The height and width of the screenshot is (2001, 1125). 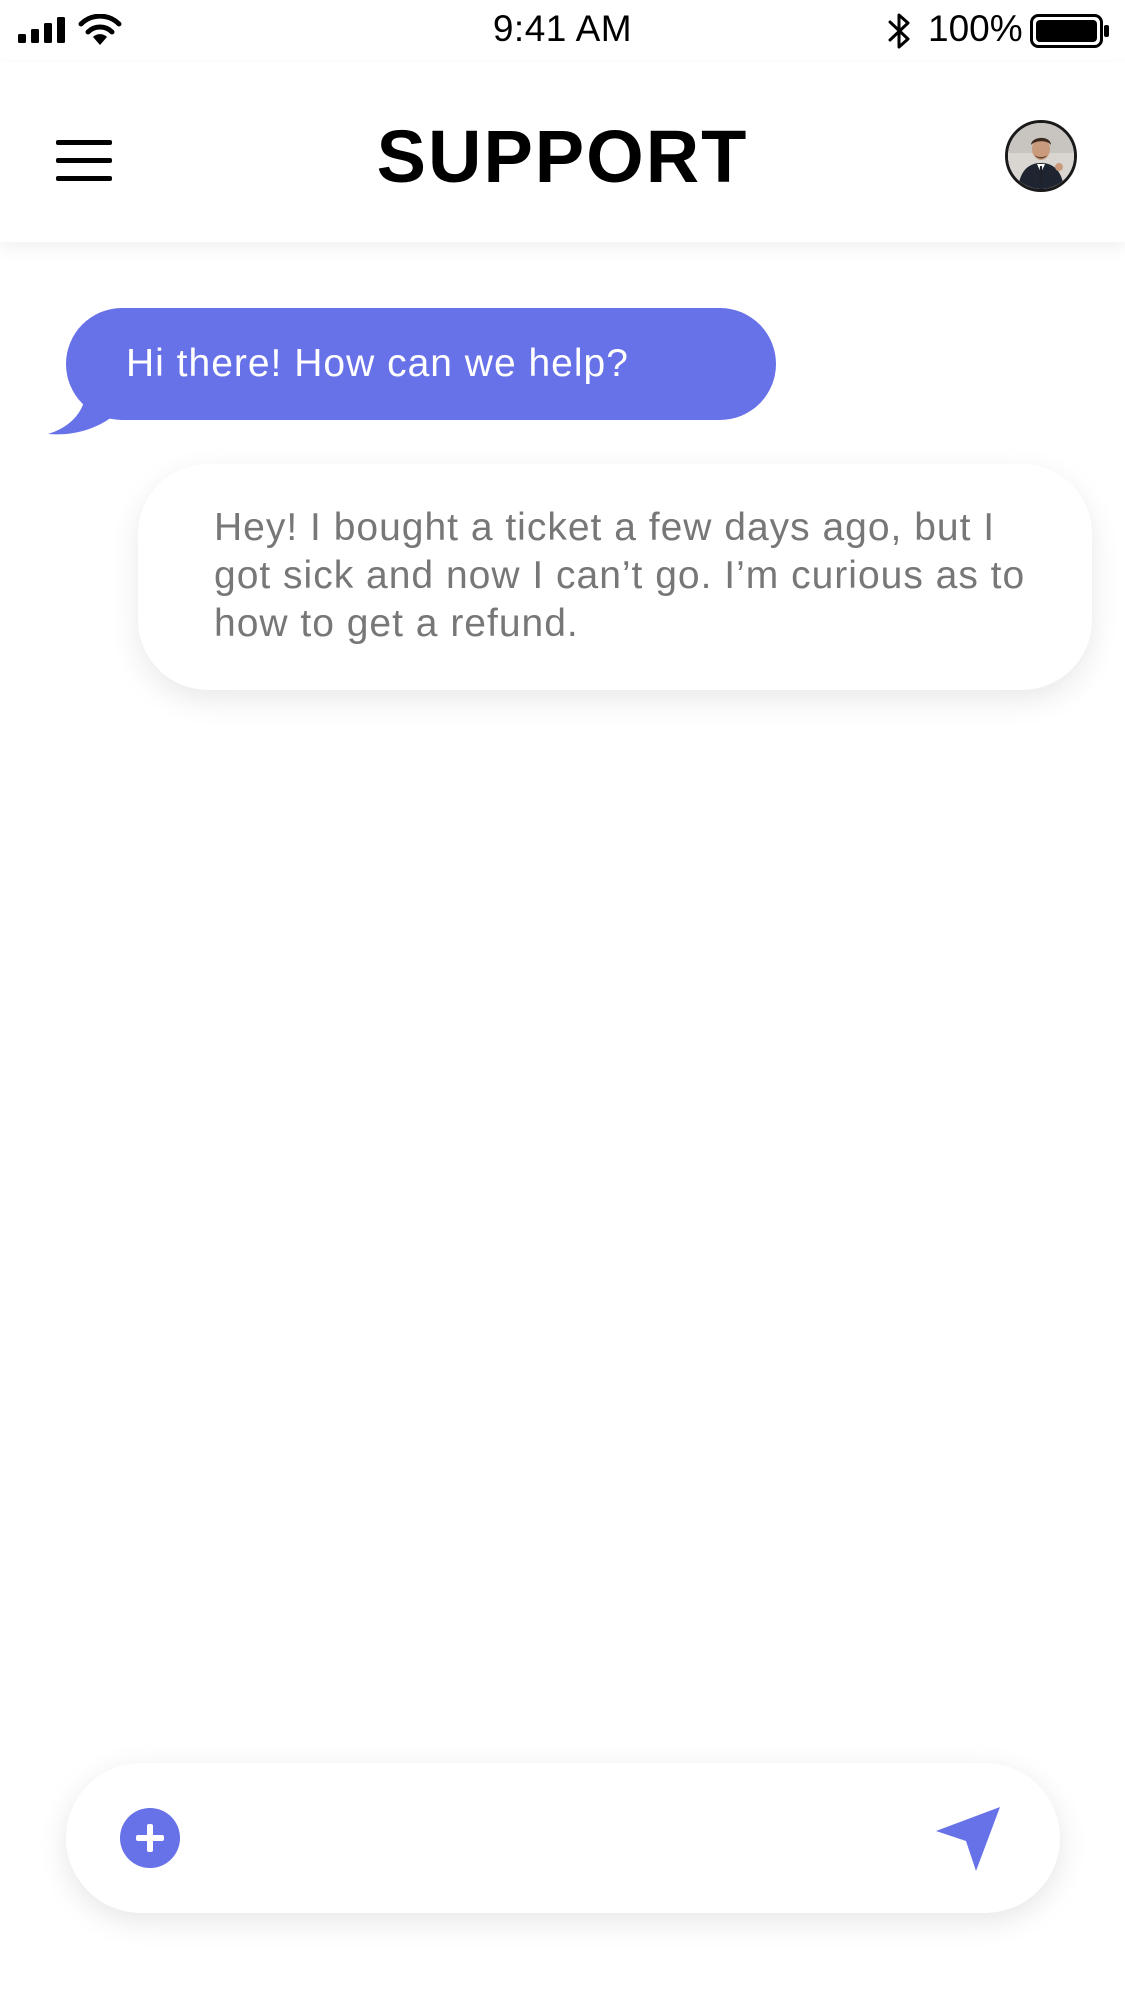 I want to click on battery-percent: 100%, so click(x=975, y=28).